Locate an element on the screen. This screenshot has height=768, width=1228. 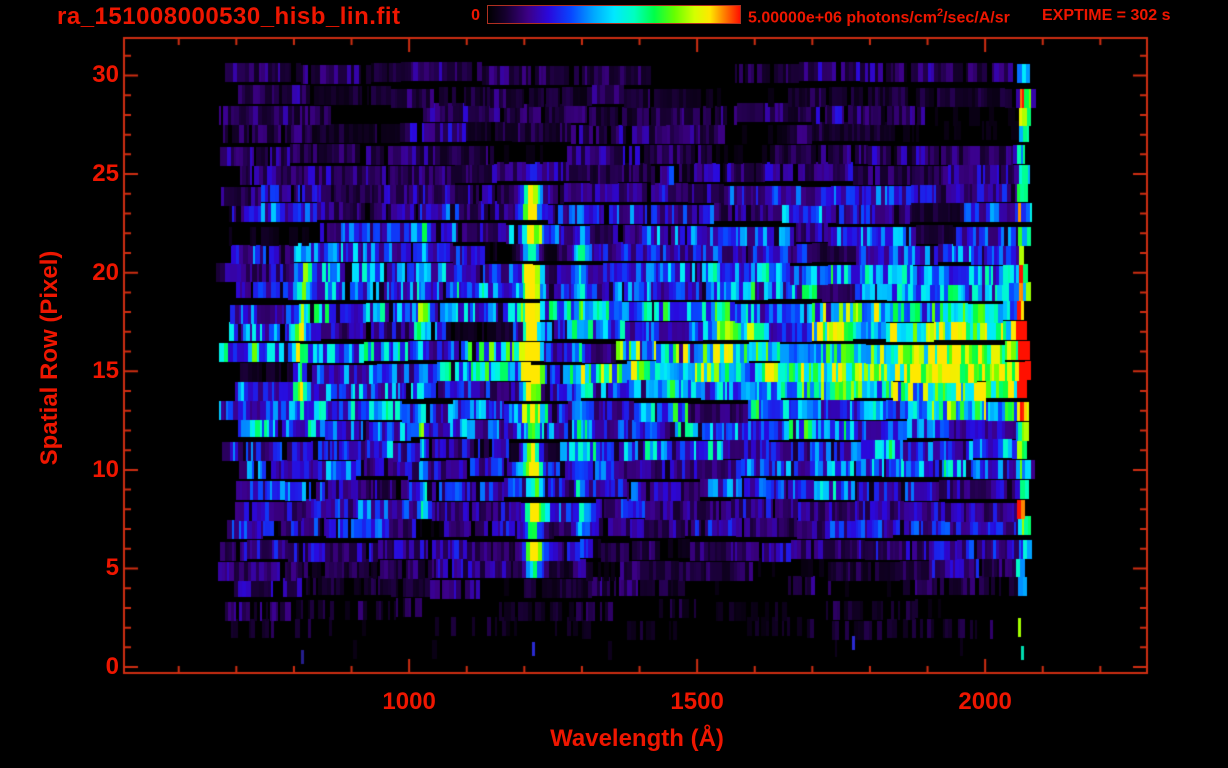
plot-title: ra_151008000530_hisb_lin.fit is located at coordinates (229, 16).